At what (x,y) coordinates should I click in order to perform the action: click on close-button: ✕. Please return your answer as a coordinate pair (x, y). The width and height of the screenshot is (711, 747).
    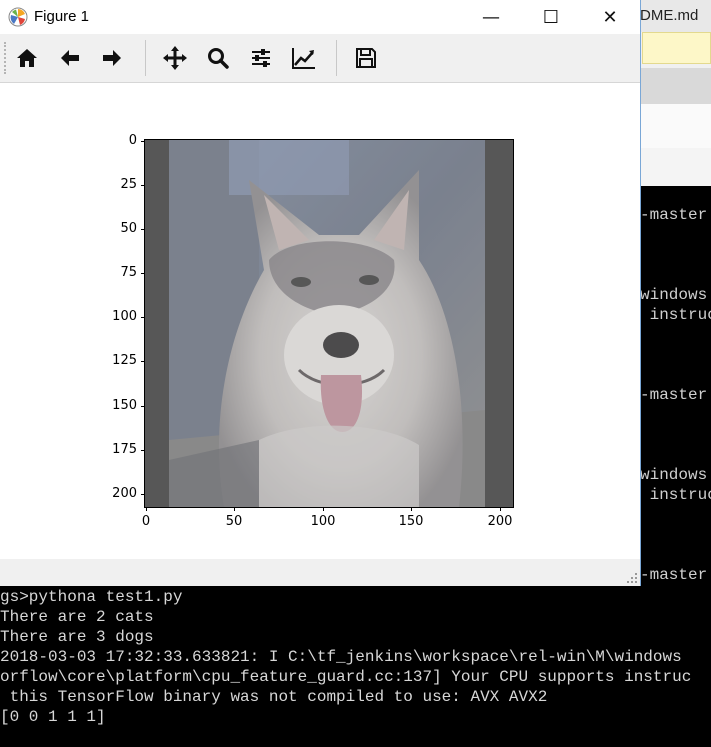
    Looking at the image, I should click on (610, 17).